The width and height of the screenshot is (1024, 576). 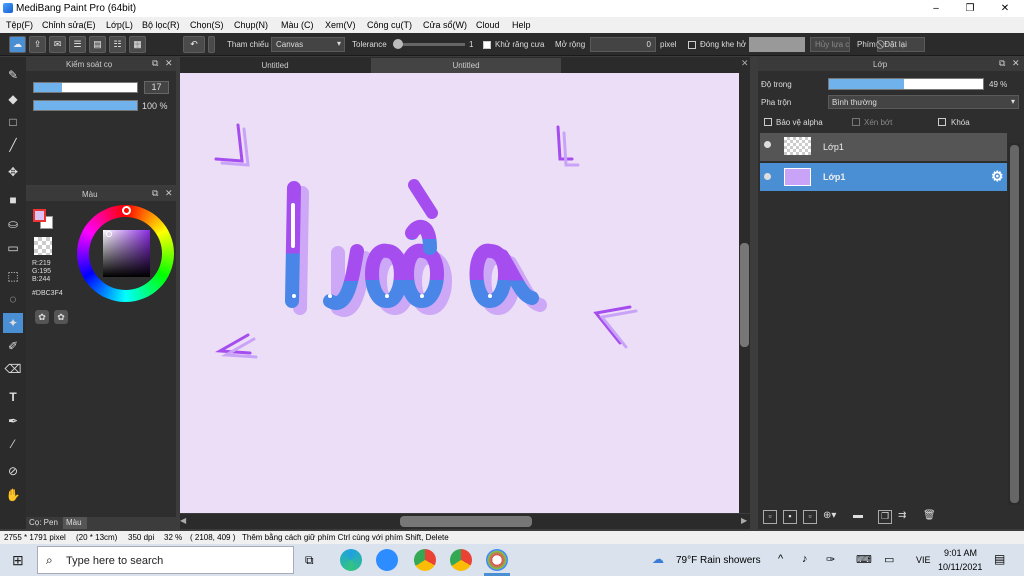 I want to click on deselect-button: Hủy lựa chọn, so click(x=830, y=44).